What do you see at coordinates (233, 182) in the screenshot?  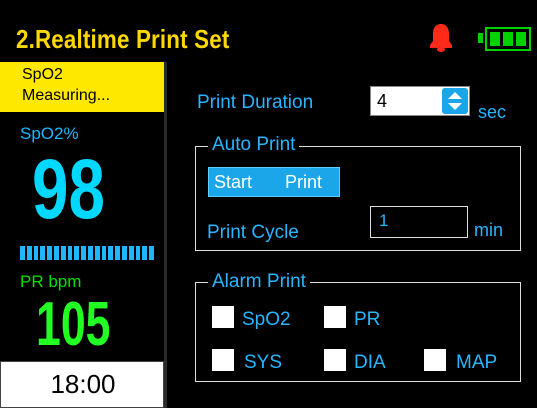 I see `start-print-label-1: Start` at bounding box center [233, 182].